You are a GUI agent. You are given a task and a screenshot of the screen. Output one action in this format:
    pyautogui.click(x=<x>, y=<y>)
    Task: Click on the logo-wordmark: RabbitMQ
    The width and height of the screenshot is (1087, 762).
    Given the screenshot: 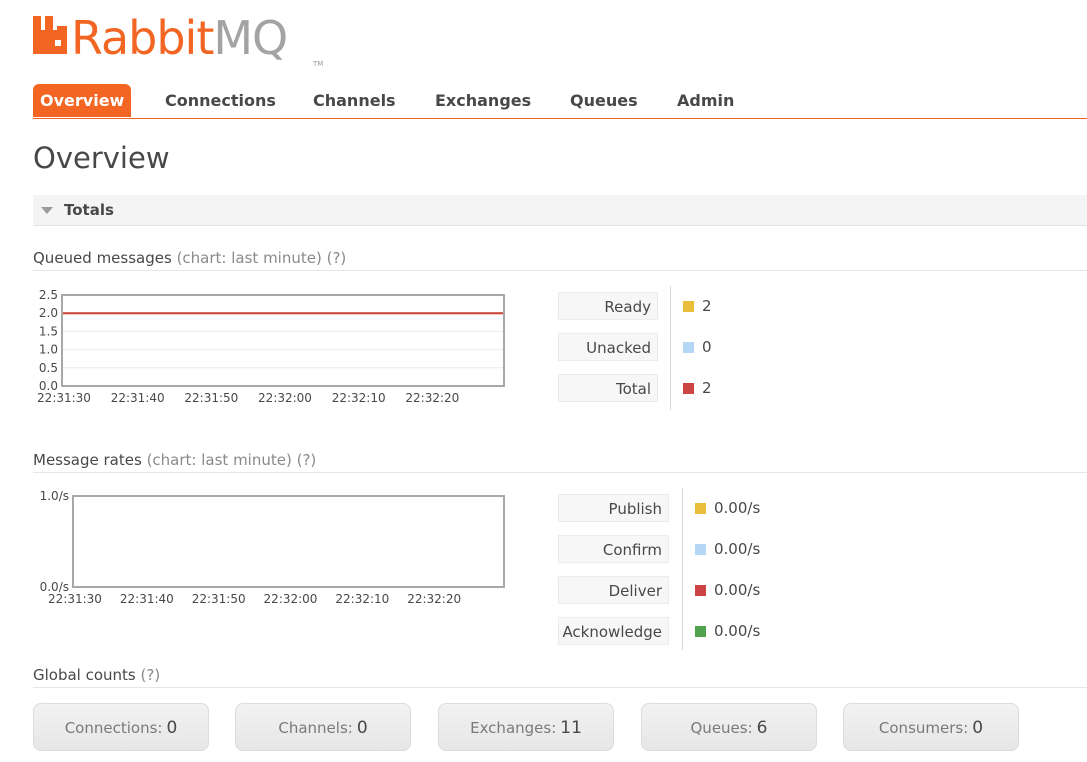 What is the action you would take?
    pyautogui.click(x=179, y=38)
    